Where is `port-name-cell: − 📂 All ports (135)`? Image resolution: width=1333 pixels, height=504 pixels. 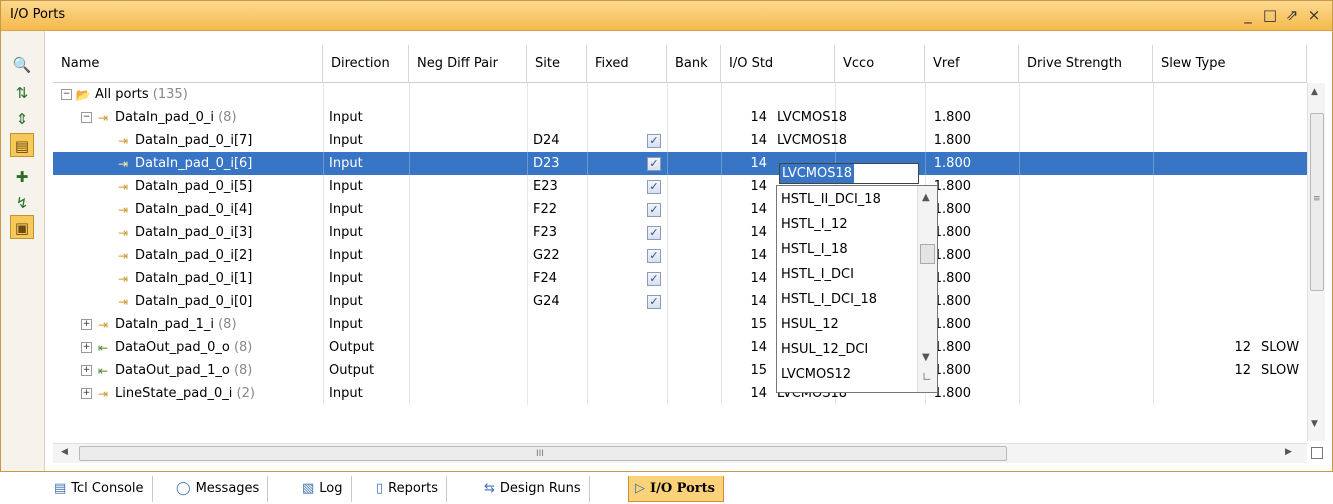 port-name-cell: − 📂 All ports (135) is located at coordinates (192, 94).